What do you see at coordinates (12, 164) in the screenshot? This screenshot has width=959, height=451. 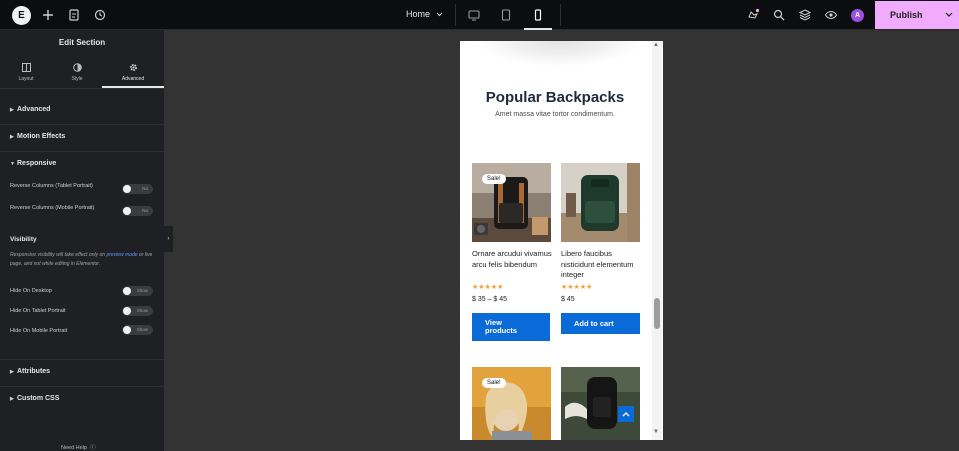 I see `caret-down-icon: ▼` at bounding box center [12, 164].